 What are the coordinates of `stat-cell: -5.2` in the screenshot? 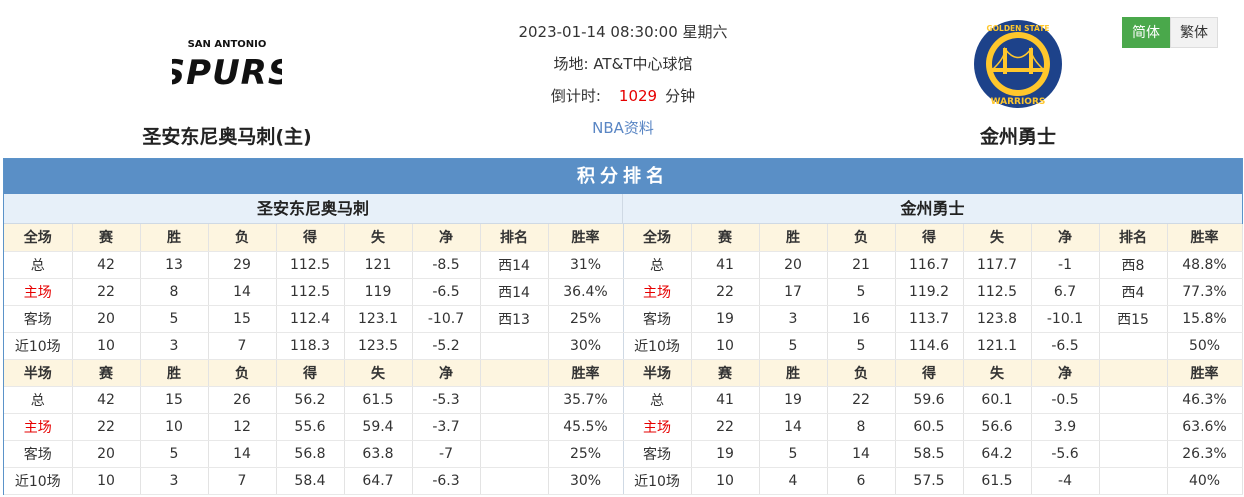 It's located at (446, 346).